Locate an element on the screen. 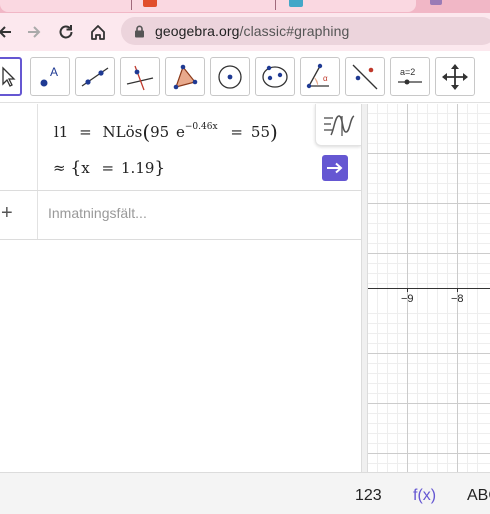 This screenshot has width=490, height=514. svg-text: a=2 is located at coordinates (407, 72).